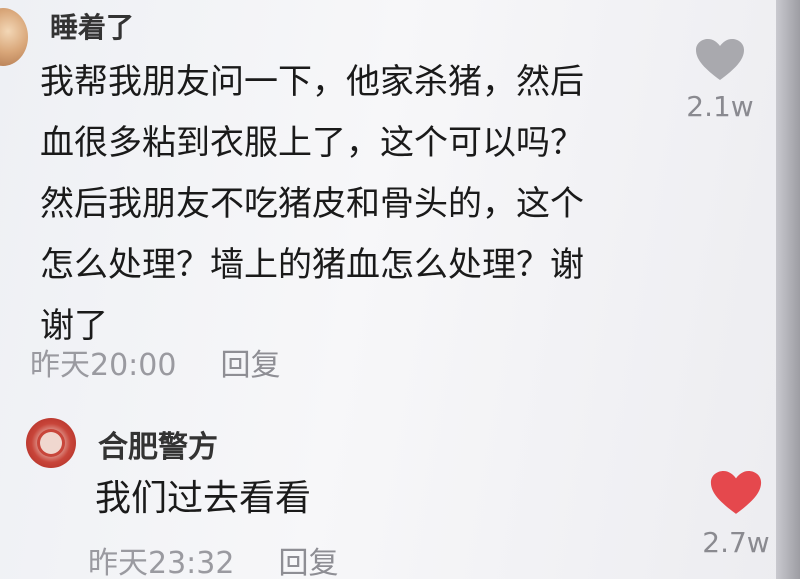  I want to click on comment-username: 睡着了, so click(92, 26).